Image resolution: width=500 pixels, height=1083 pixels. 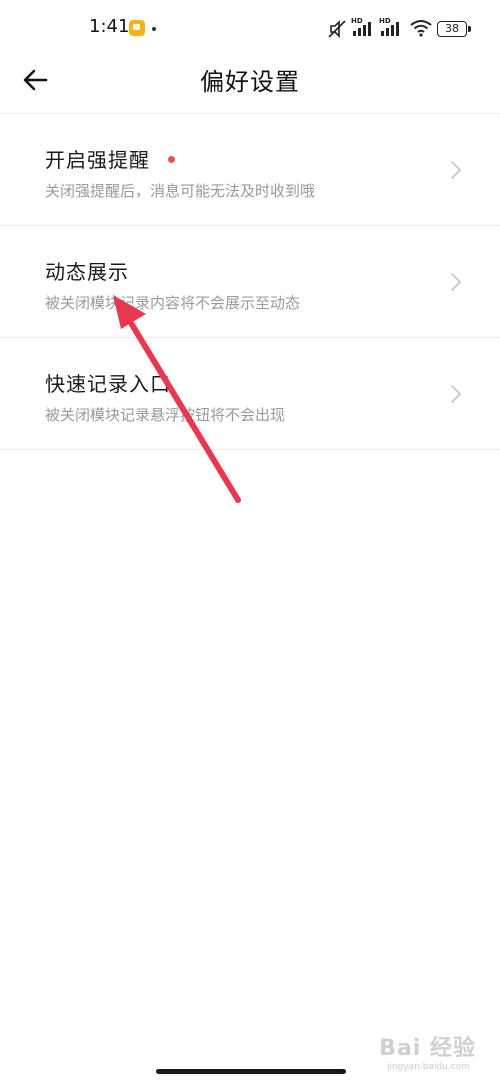 I want to click on battery-icon: 38, so click(x=454, y=29).